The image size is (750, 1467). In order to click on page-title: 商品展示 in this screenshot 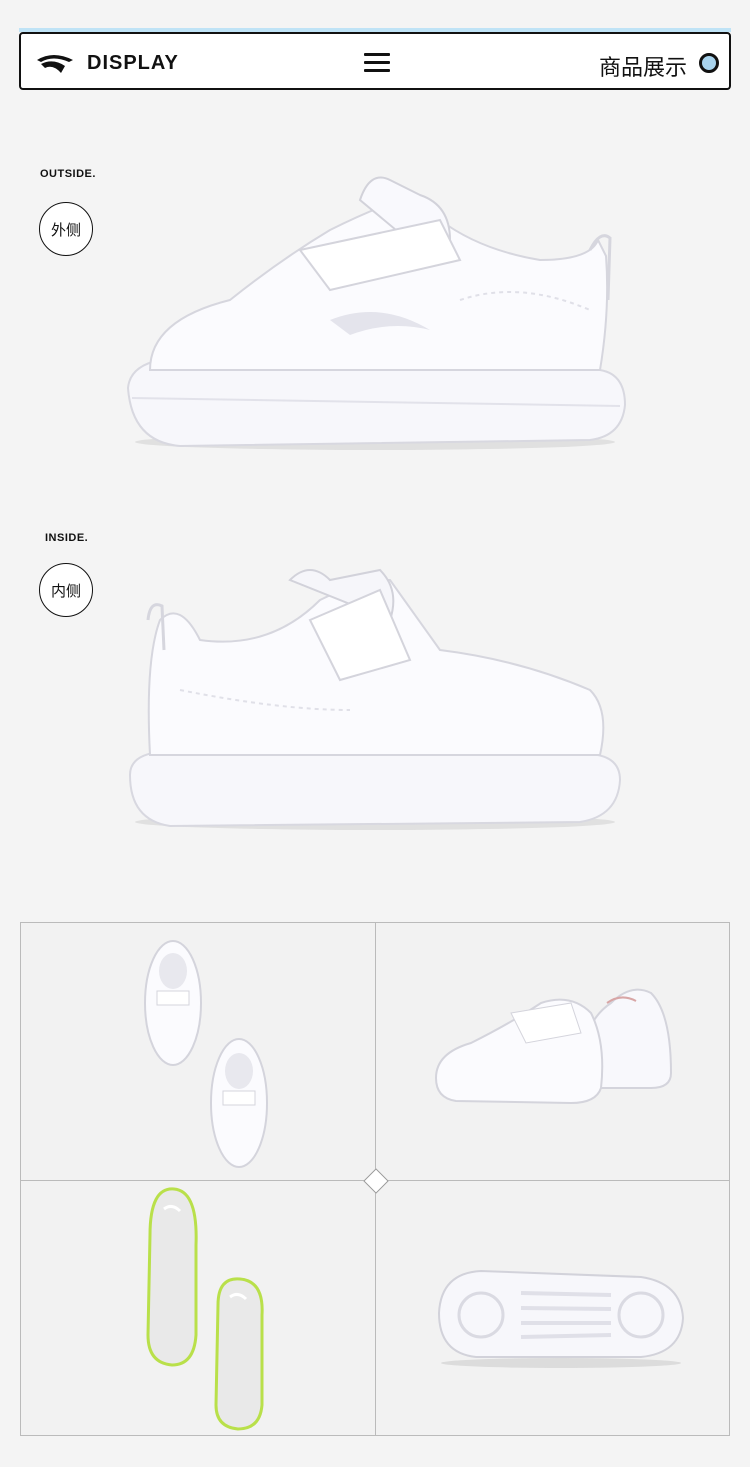, I will do `click(642, 68)`.